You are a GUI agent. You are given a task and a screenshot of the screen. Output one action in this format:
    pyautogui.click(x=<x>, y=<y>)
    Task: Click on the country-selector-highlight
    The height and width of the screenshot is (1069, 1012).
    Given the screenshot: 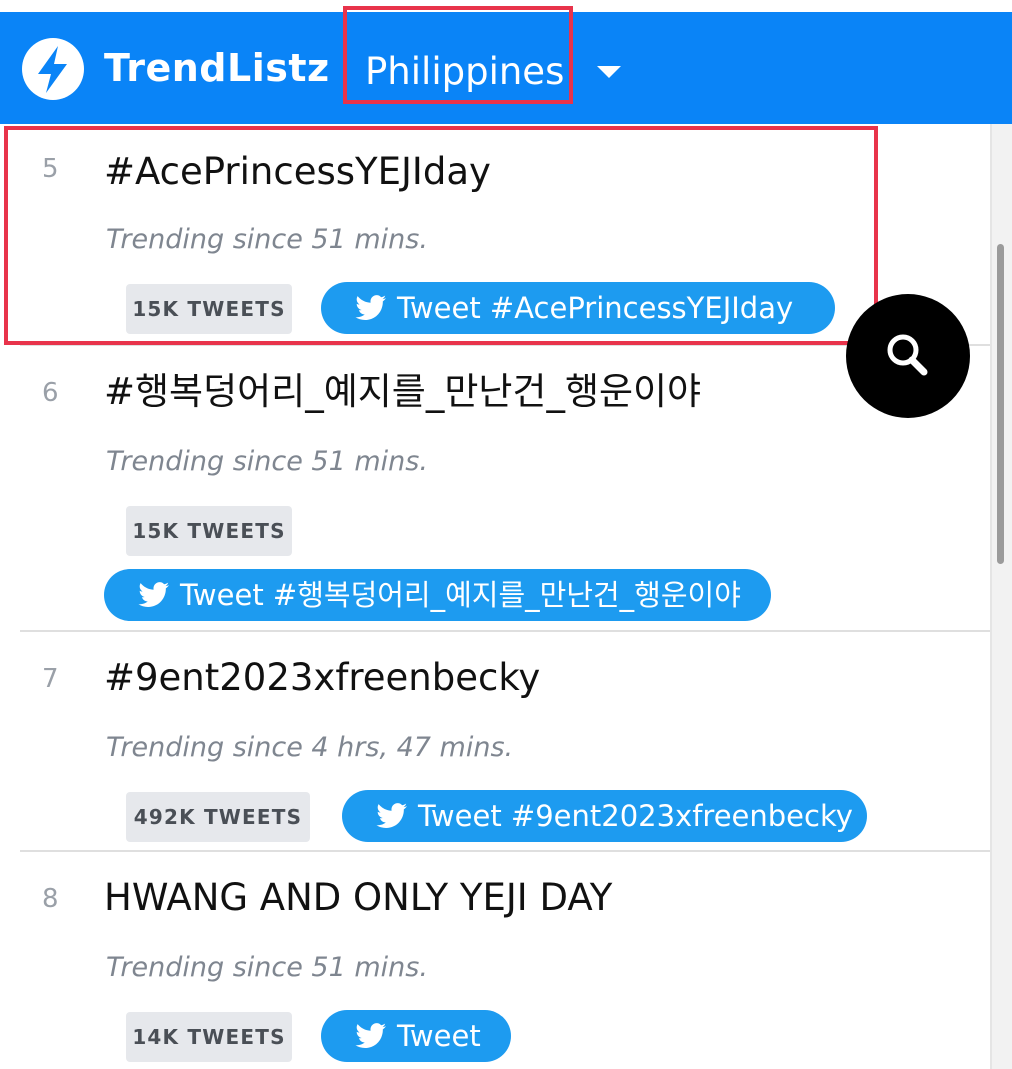 What is the action you would take?
    pyautogui.click(x=458, y=55)
    